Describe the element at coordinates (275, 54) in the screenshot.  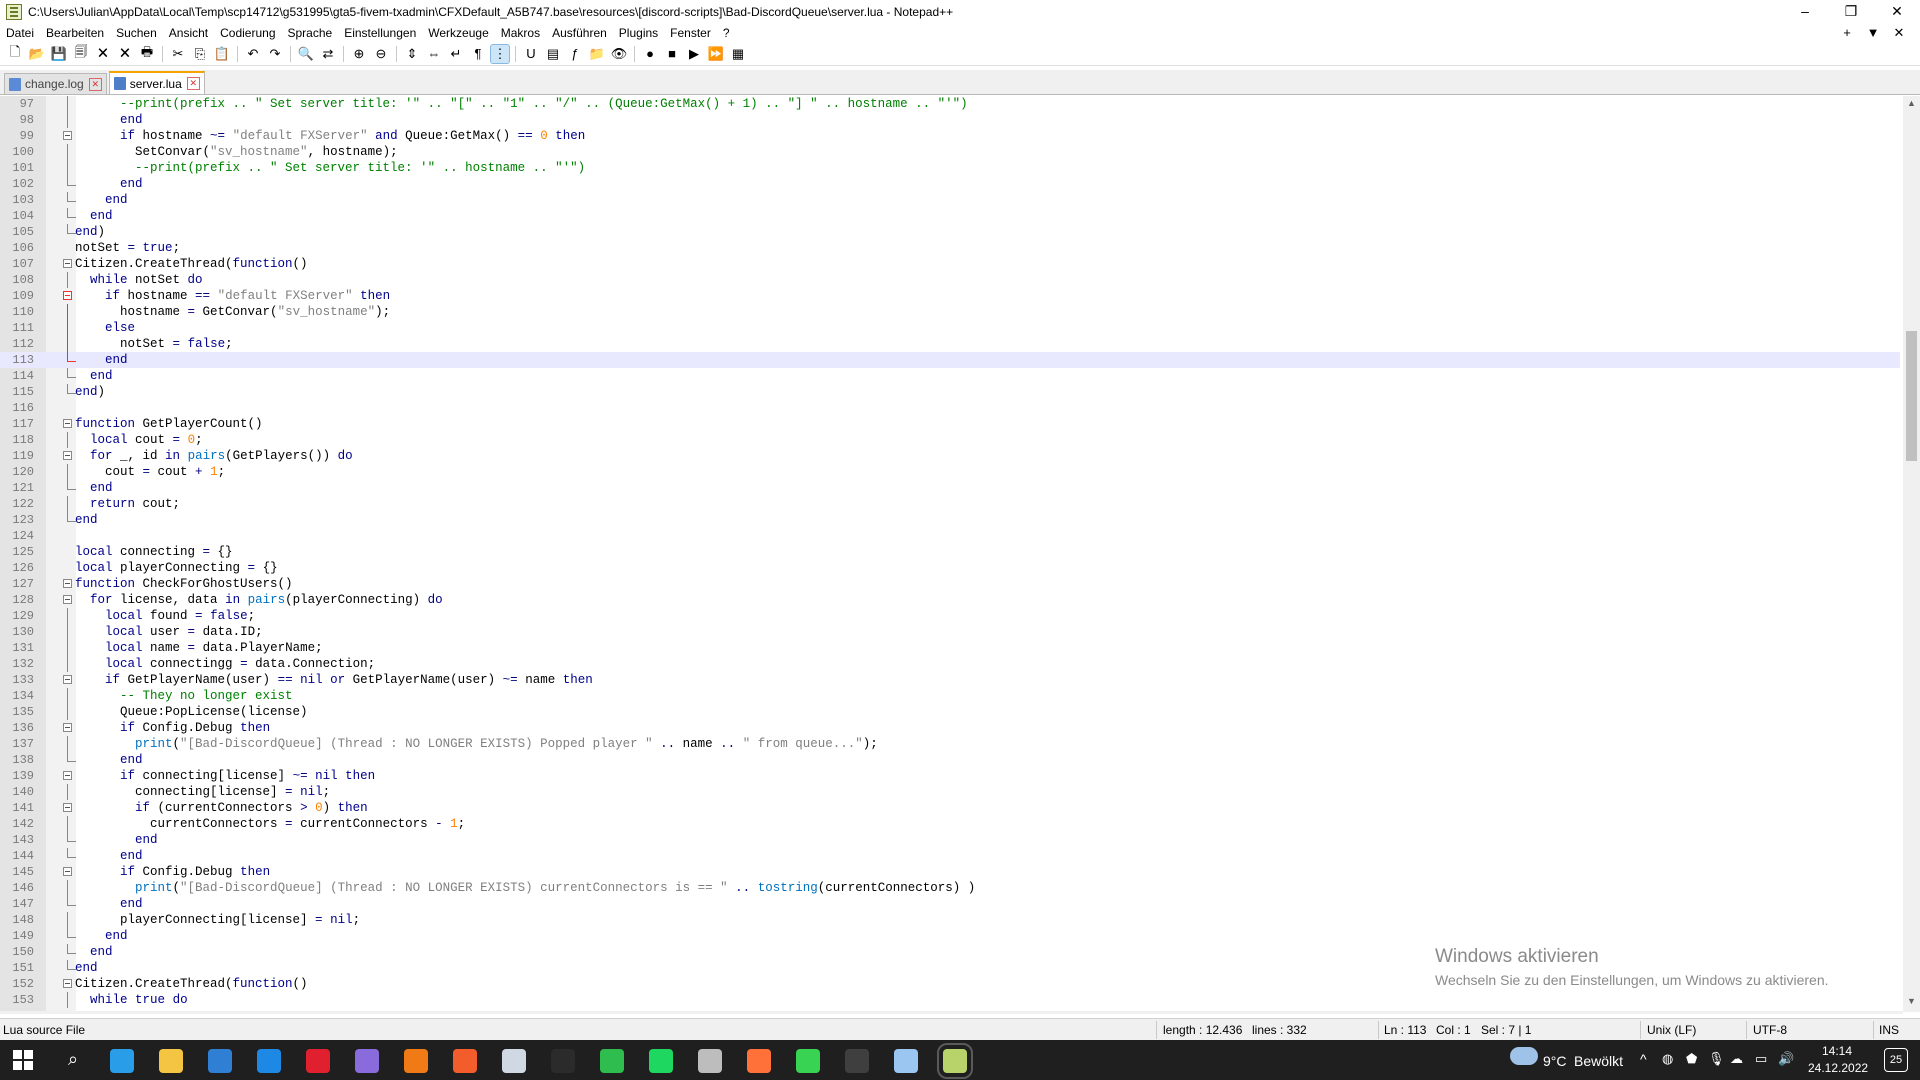
I see `redo-icon: ↷` at that location.